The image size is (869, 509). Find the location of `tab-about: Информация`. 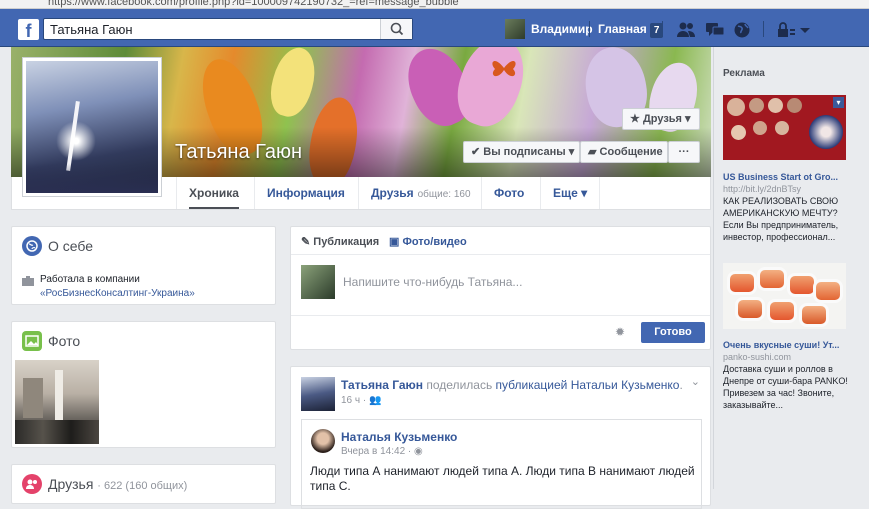

tab-about: Информация is located at coordinates (305, 193).